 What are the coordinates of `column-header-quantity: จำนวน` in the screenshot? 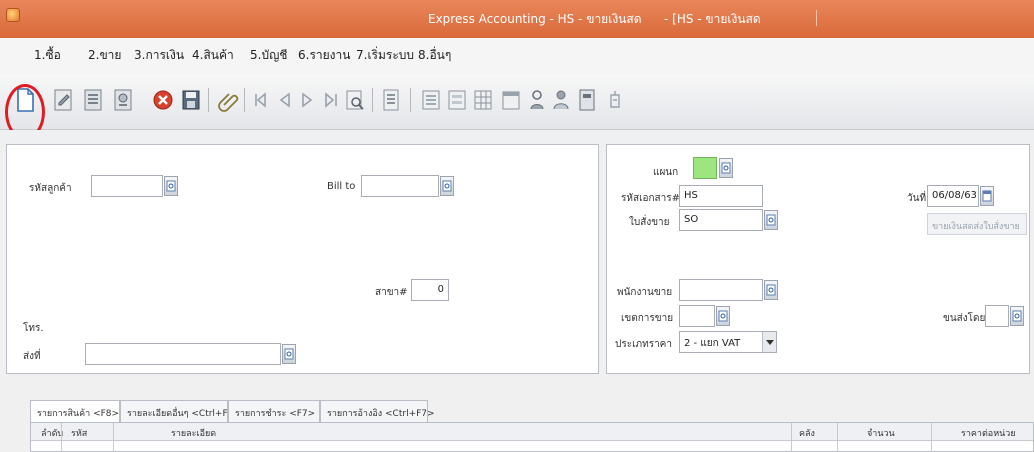 It's located at (881, 433).